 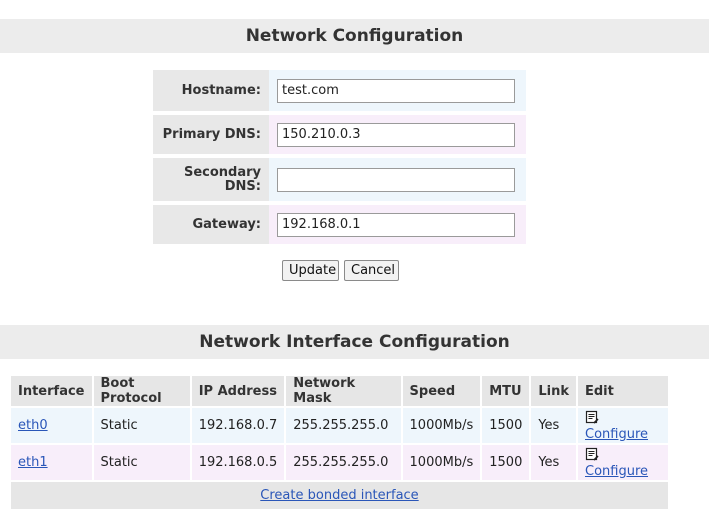 I want to click on interface-link-eth0: eth0, so click(x=33, y=425).